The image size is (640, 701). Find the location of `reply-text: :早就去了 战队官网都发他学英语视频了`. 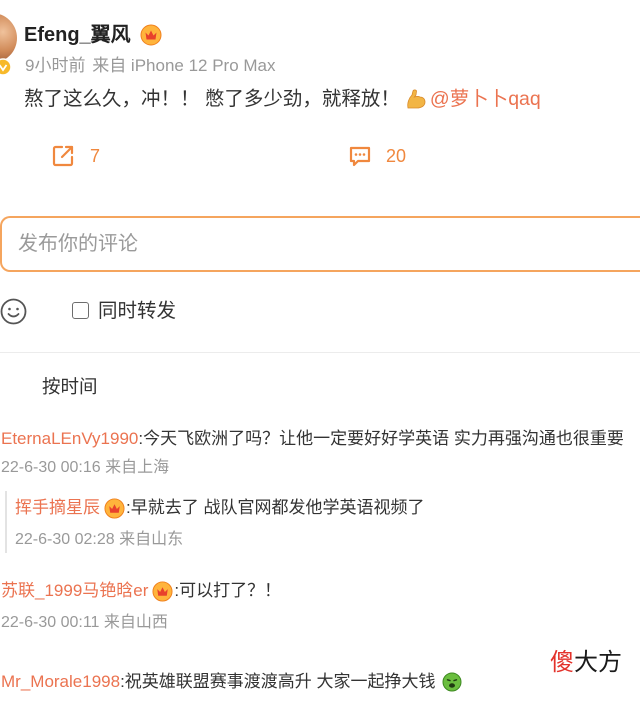

reply-text: :早就去了 战队官网都发他学英语视频了 is located at coordinates (275, 507).